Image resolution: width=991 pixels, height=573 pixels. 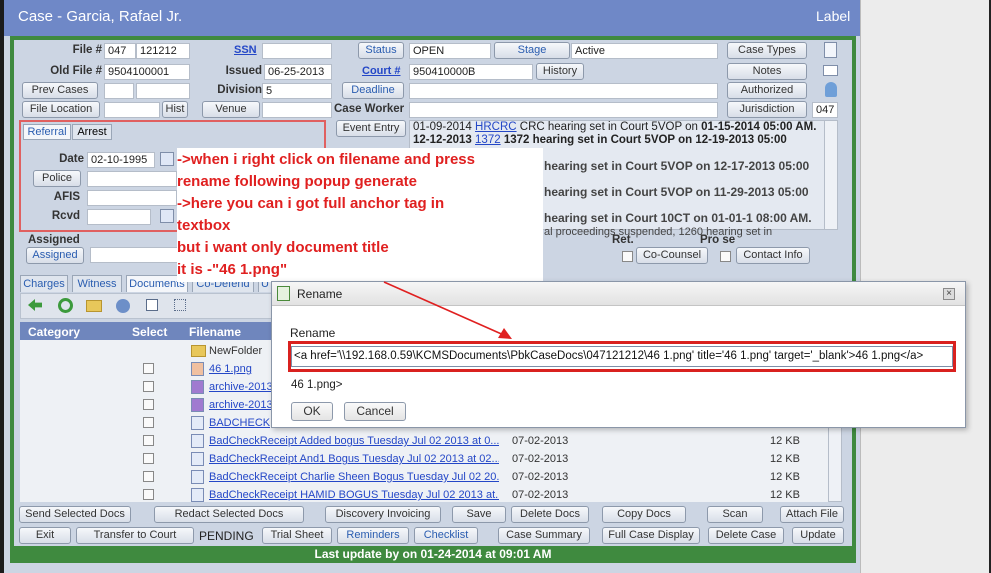 I want to click on save-button: Save, so click(x=479, y=514).